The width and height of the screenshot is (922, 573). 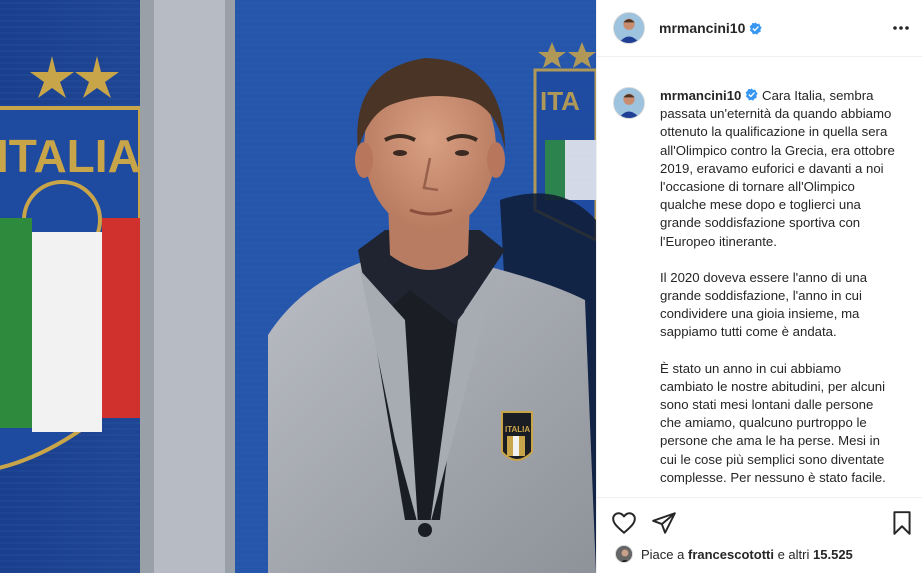 What do you see at coordinates (663, 554) in the screenshot?
I see `likes-prefix: Piace a` at bounding box center [663, 554].